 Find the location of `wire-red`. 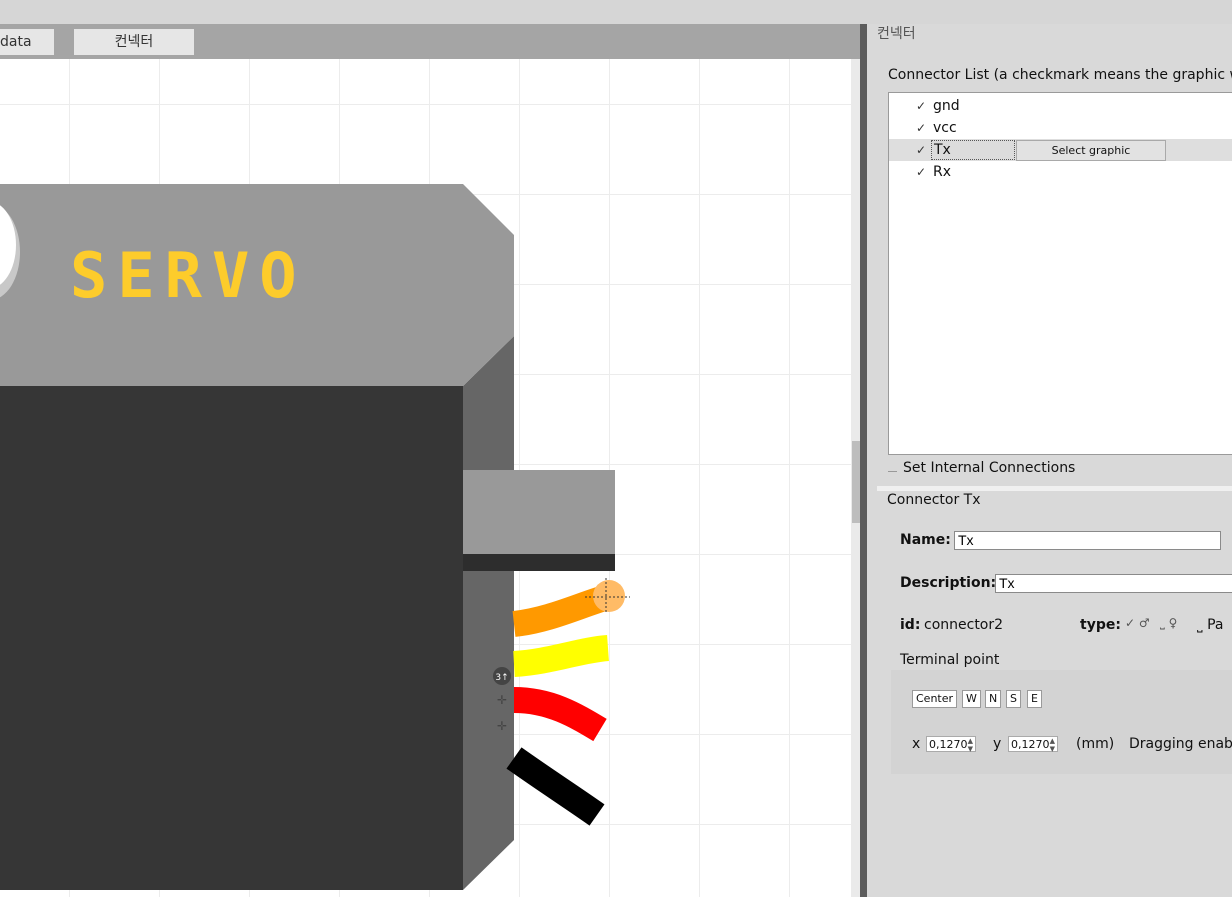

wire-red is located at coordinates (560, 714).